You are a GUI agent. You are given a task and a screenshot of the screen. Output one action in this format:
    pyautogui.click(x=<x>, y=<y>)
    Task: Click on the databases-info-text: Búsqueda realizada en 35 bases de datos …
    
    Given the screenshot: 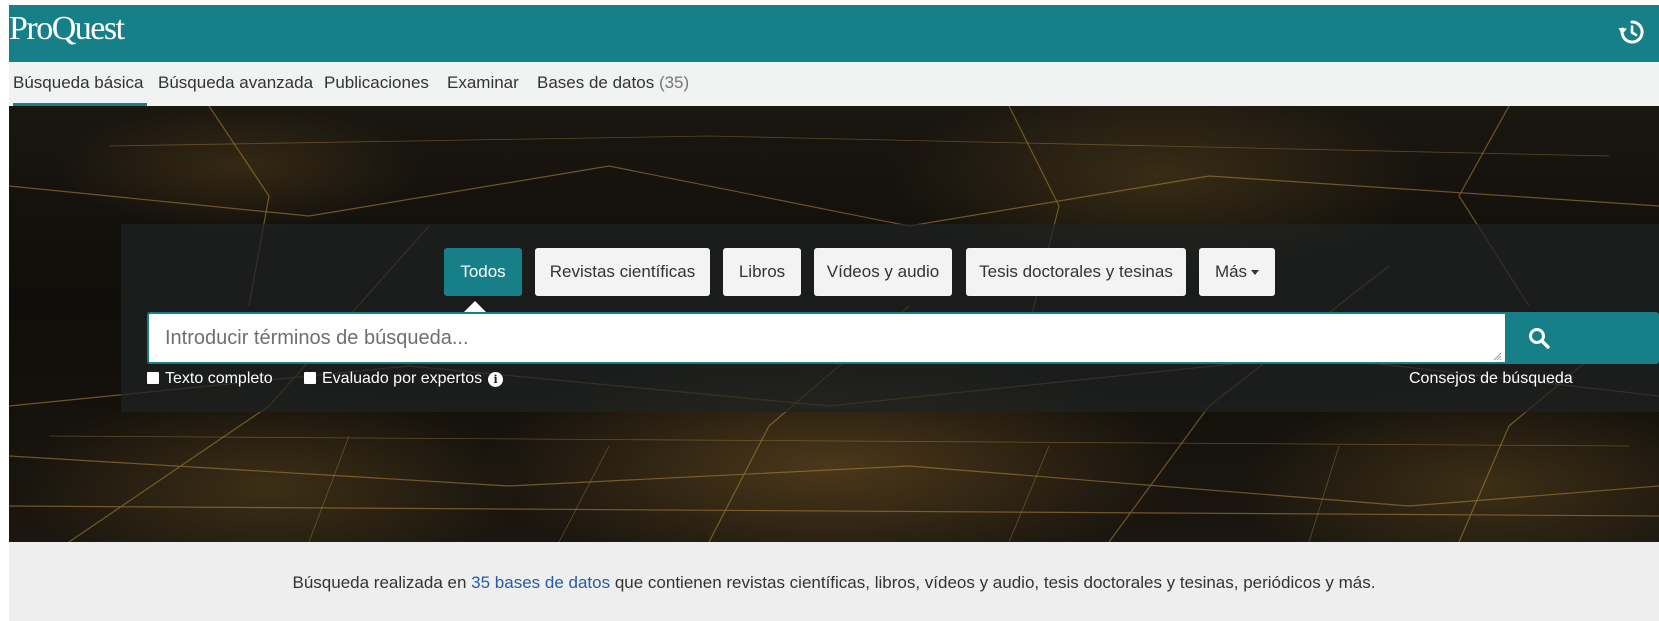 What is the action you would take?
    pyautogui.click(x=834, y=581)
    